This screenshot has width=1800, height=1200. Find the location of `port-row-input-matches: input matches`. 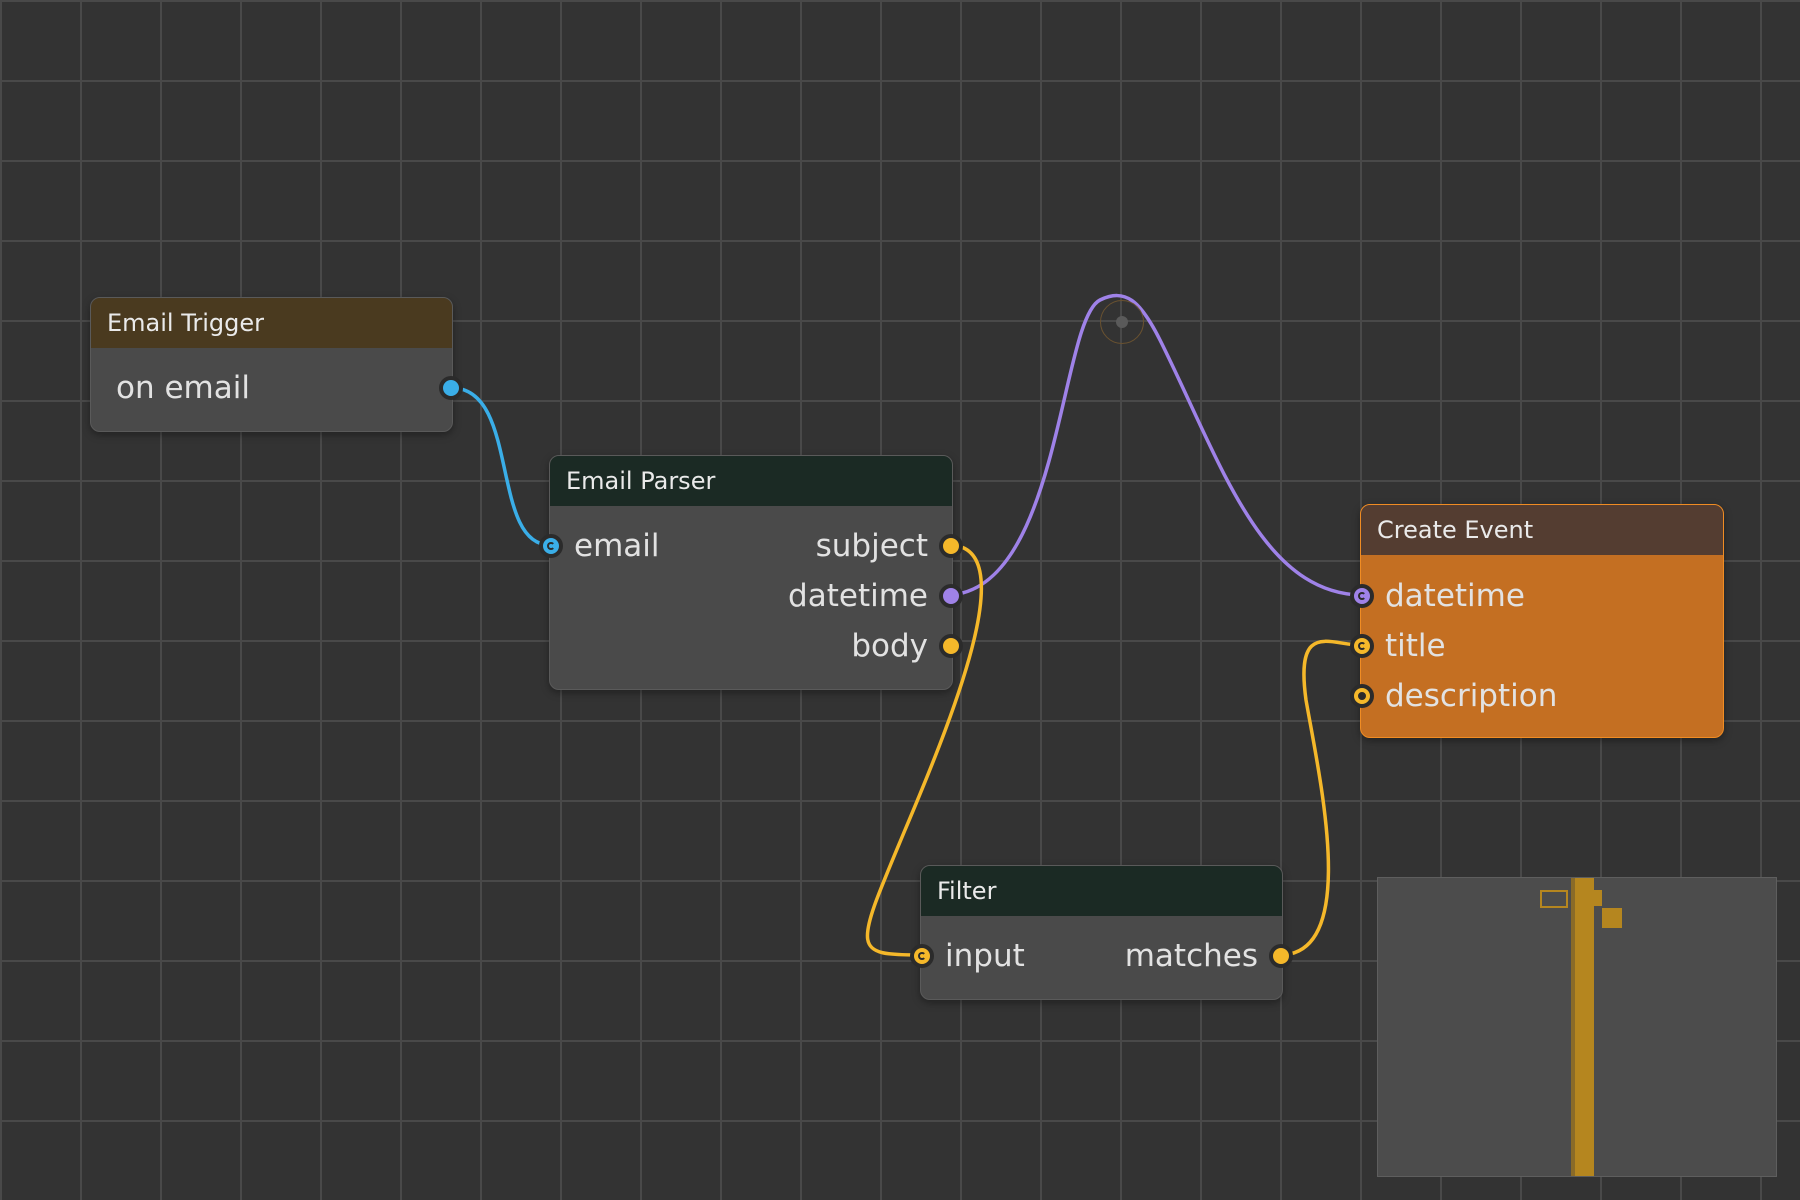

port-row-input-matches: input matches is located at coordinates (1101, 956).